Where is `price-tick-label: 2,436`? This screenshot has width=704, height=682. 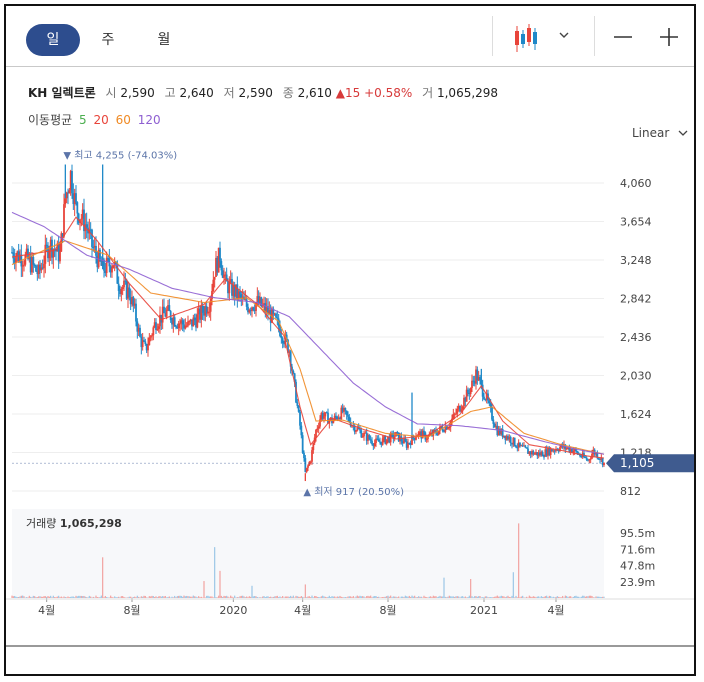 price-tick-label: 2,436 is located at coordinates (636, 337).